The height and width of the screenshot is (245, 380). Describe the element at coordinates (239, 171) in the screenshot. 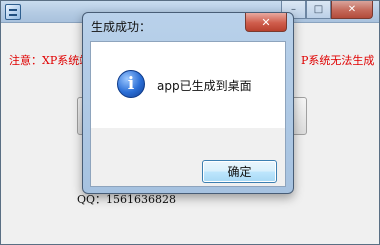

I see `ok-button: 确定` at that location.